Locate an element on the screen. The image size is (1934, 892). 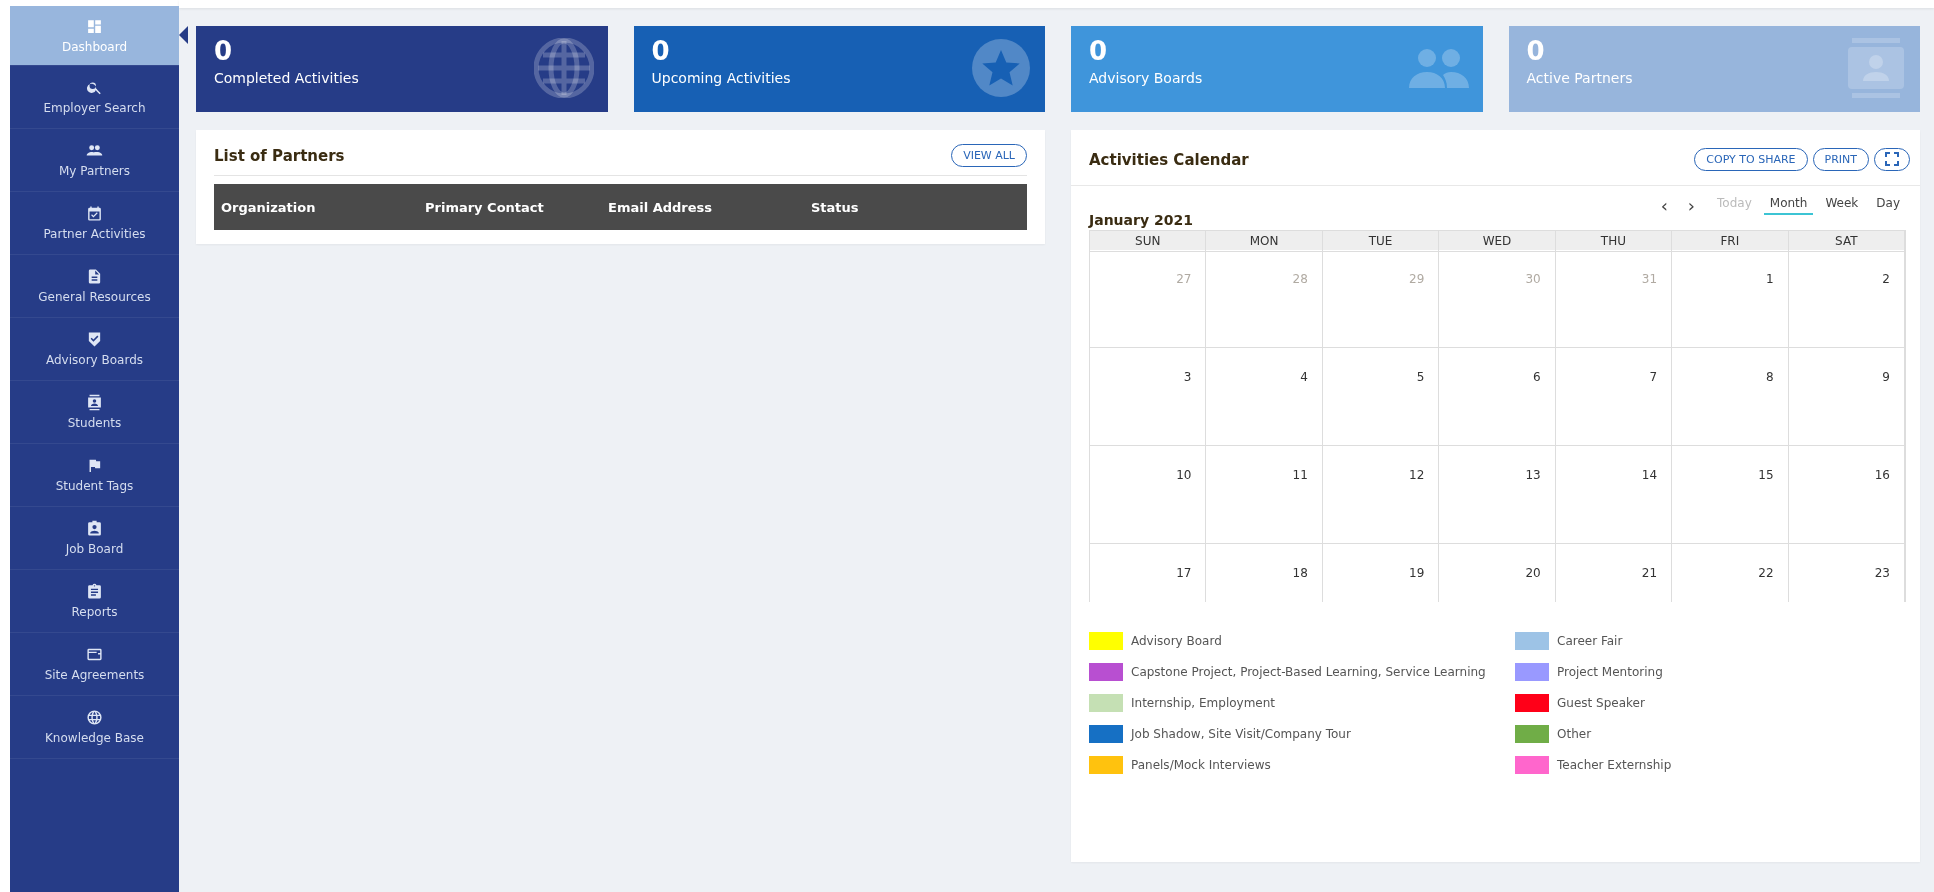
stat-label: Advisory Boards is located at coordinates (1146, 78).